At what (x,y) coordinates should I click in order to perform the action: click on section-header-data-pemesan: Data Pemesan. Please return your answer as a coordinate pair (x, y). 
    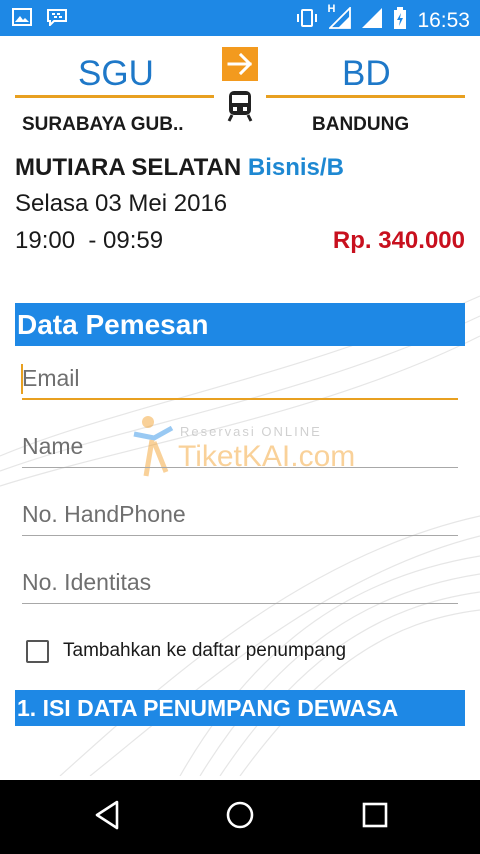
    Looking at the image, I should click on (240, 324).